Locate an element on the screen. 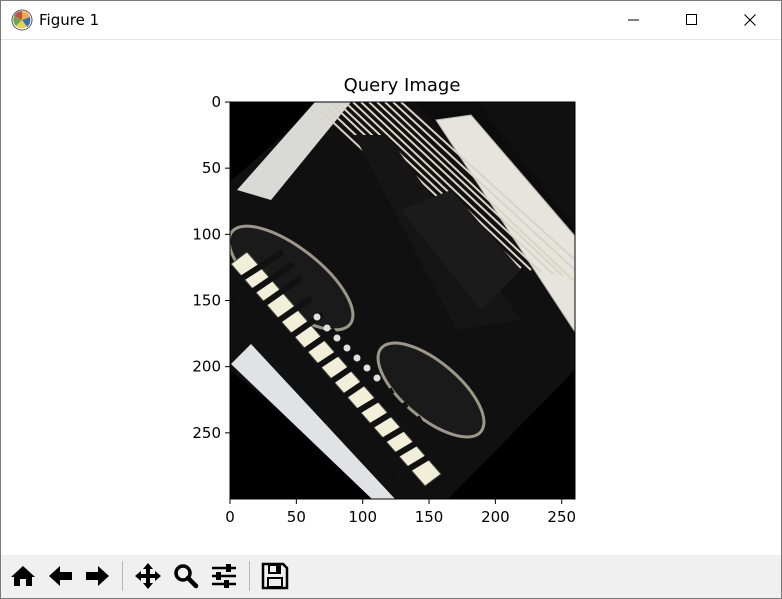 The width and height of the screenshot is (782, 599). minimize-button is located at coordinates (634, 20).